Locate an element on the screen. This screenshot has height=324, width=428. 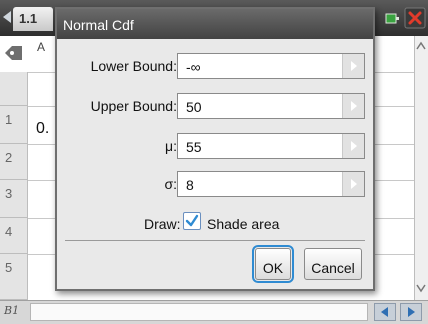
nav-right-icon is located at coordinates (411, 312).